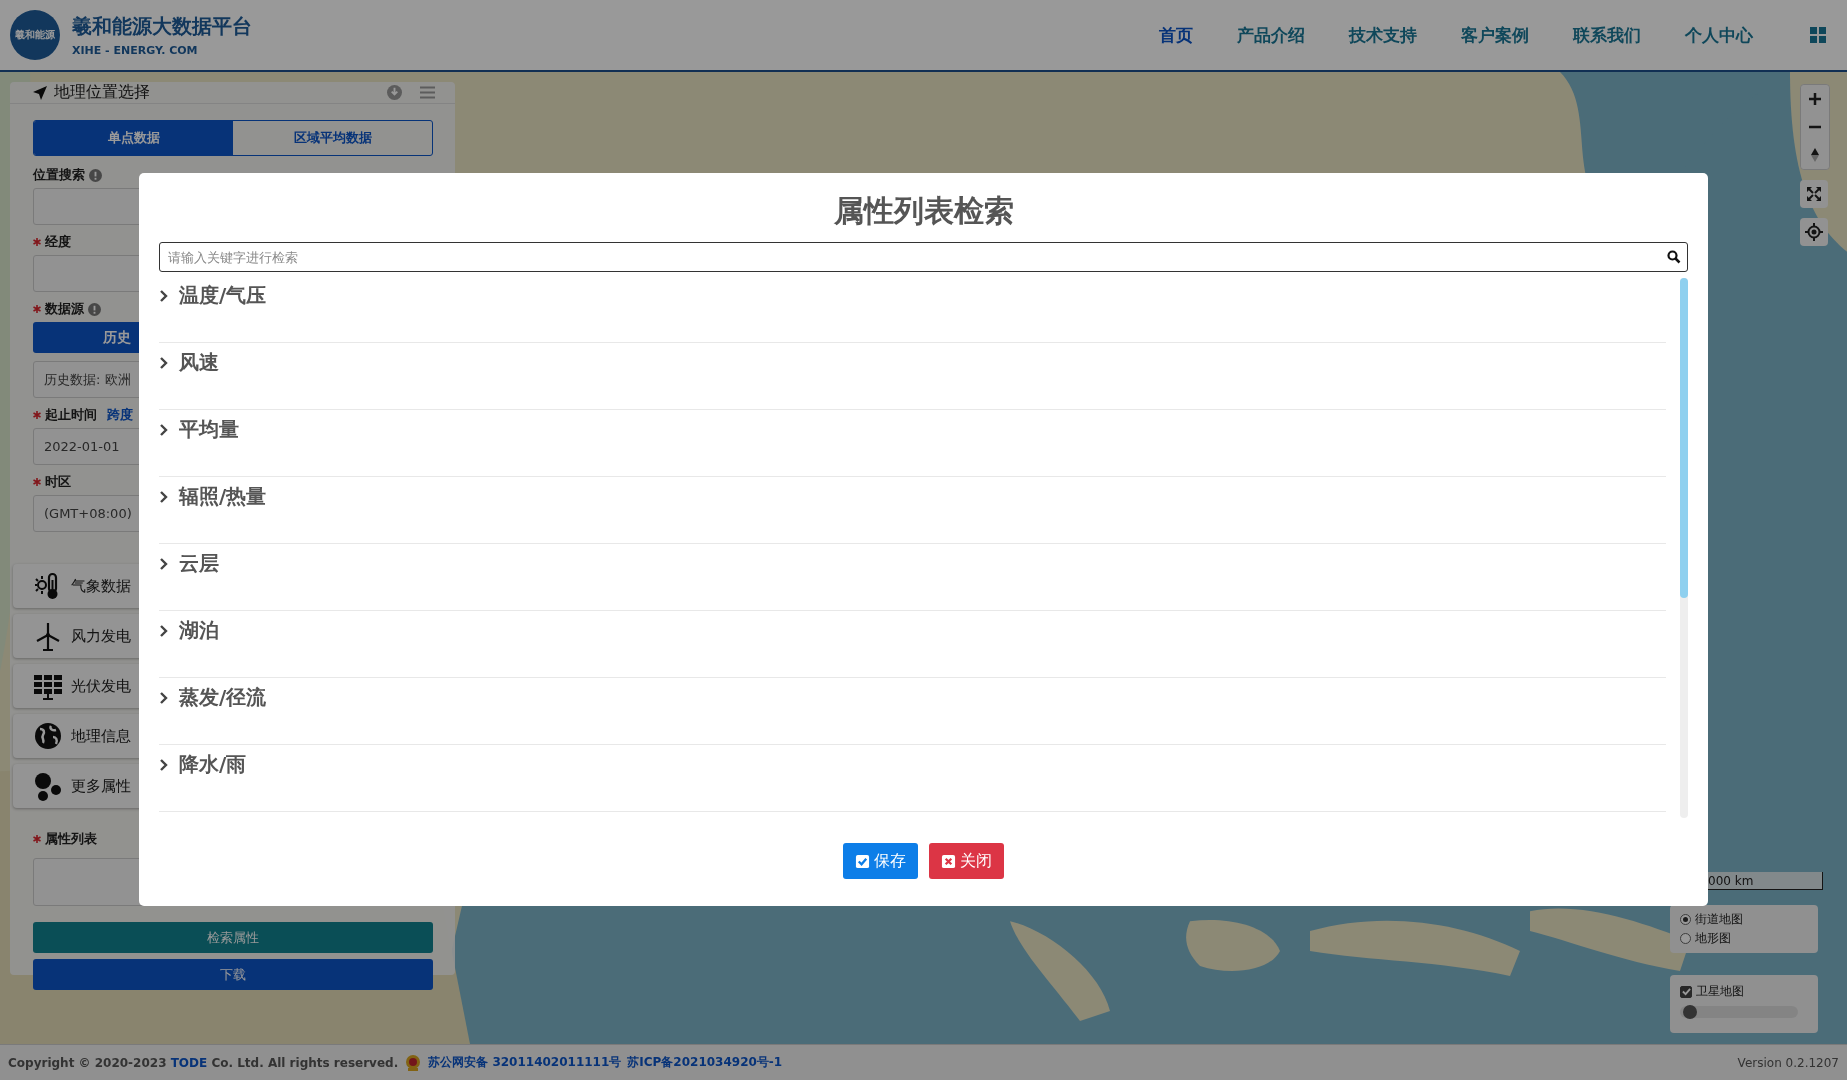 This screenshot has height=1080, width=1847. Describe the element at coordinates (64, 309) in the screenshot. I see `field-label: 数据源` at that location.